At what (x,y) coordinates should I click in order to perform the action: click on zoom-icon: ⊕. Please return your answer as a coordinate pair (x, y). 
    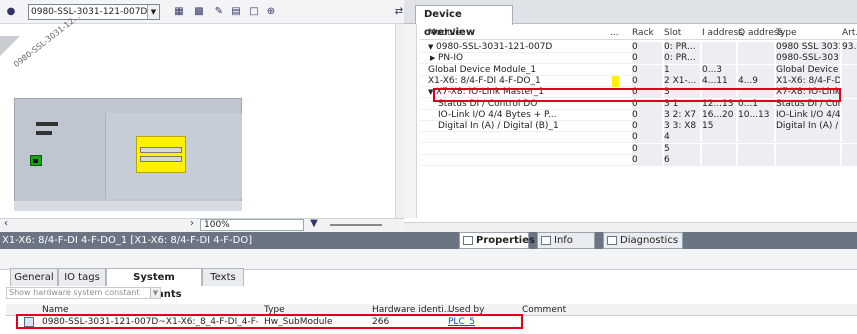
    Looking at the image, I should click on (271, 12).